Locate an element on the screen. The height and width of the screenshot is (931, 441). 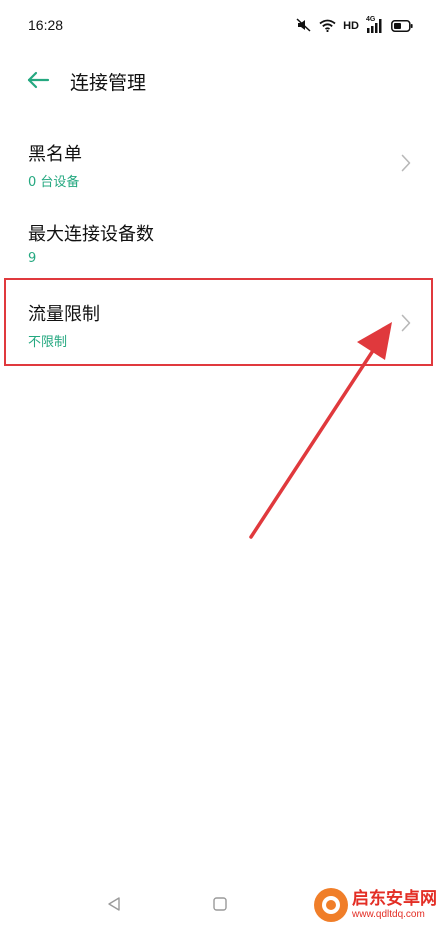
battery-icon is located at coordinates (402, 26).